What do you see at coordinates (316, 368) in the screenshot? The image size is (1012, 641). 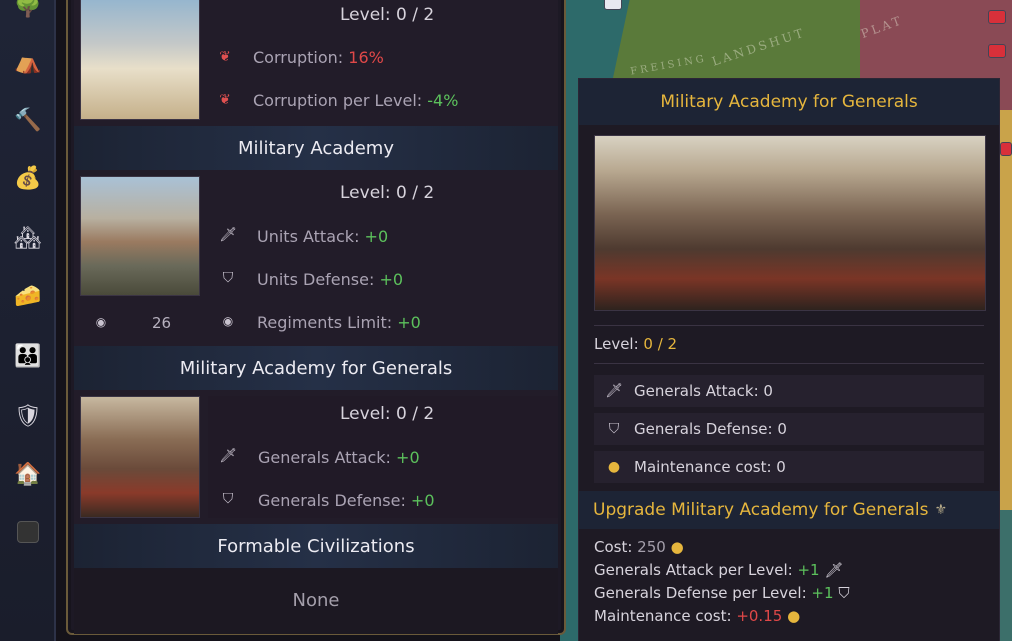 I see `generals-academy-header: Military Academy for Generals` at bounding box center [316, 368].